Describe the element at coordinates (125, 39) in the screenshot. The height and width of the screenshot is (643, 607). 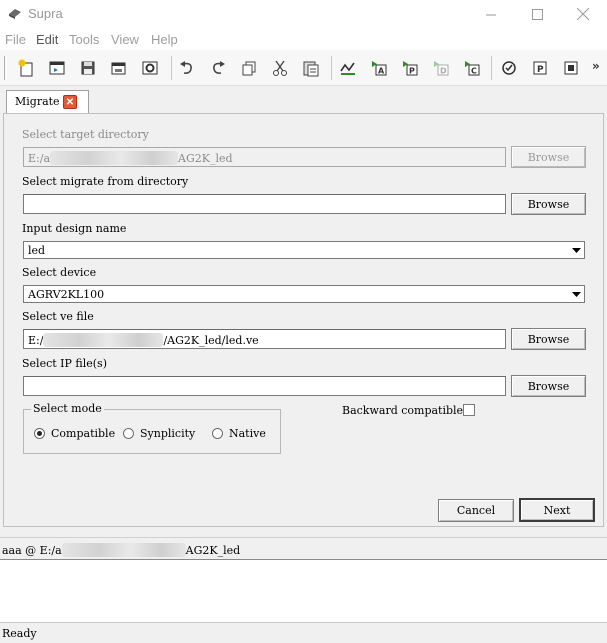
I see `menu-view: View` at that location.